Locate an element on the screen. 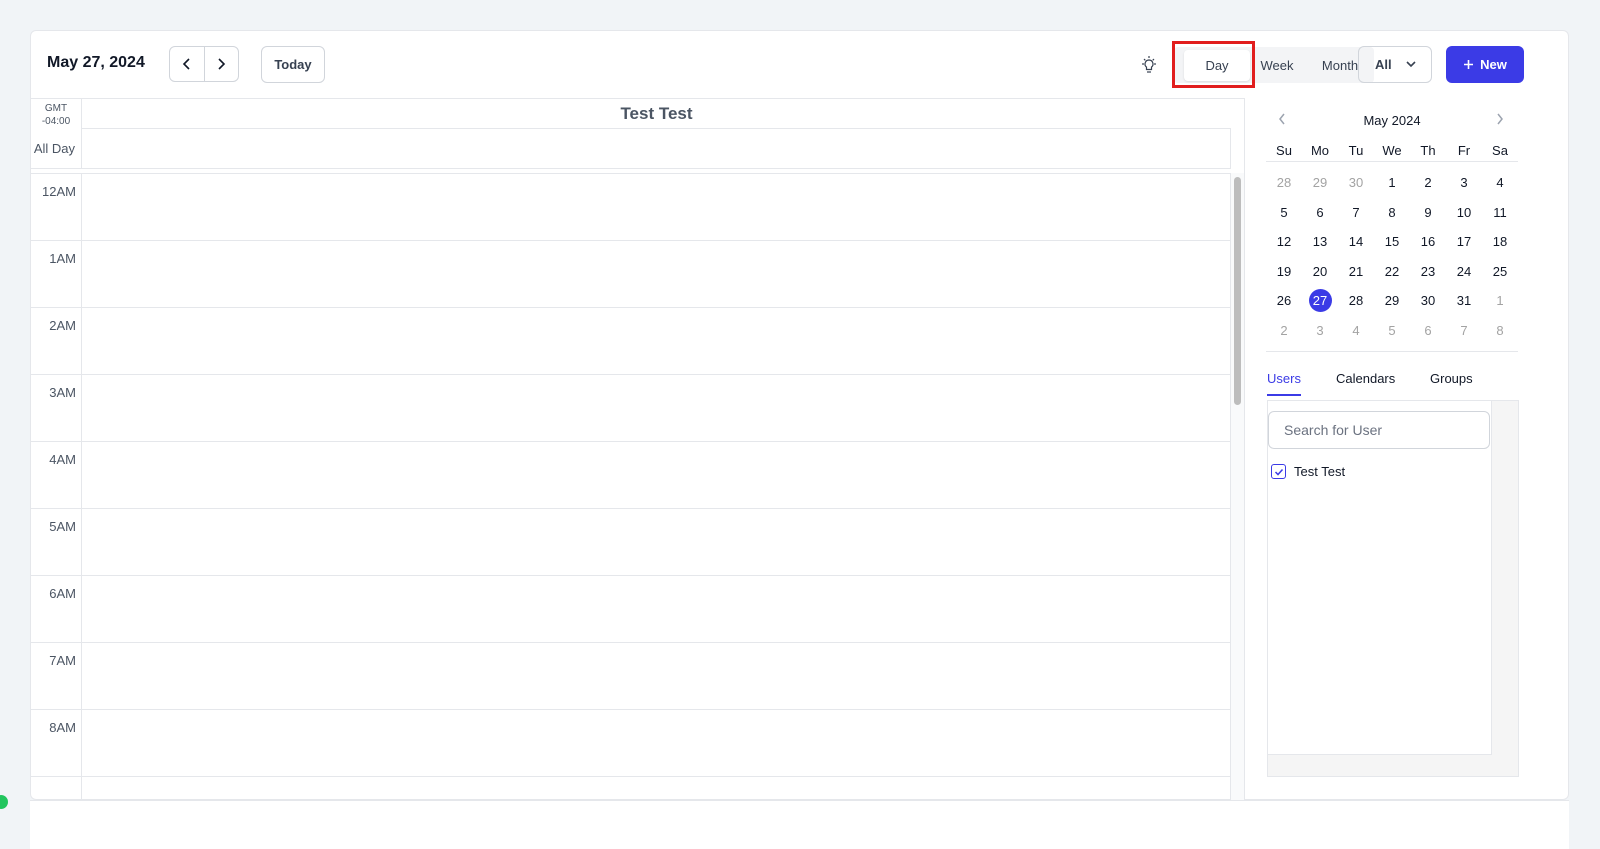  hour-label: 7AM is located at coordinates (56, 676).